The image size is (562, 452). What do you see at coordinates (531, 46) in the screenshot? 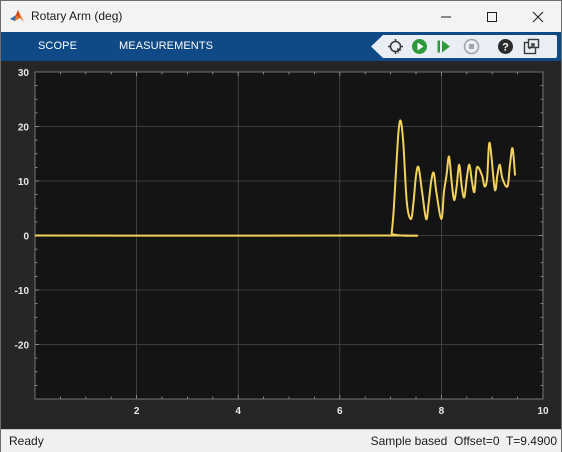
I see `undock-icon` at bounding box center [531, 46].